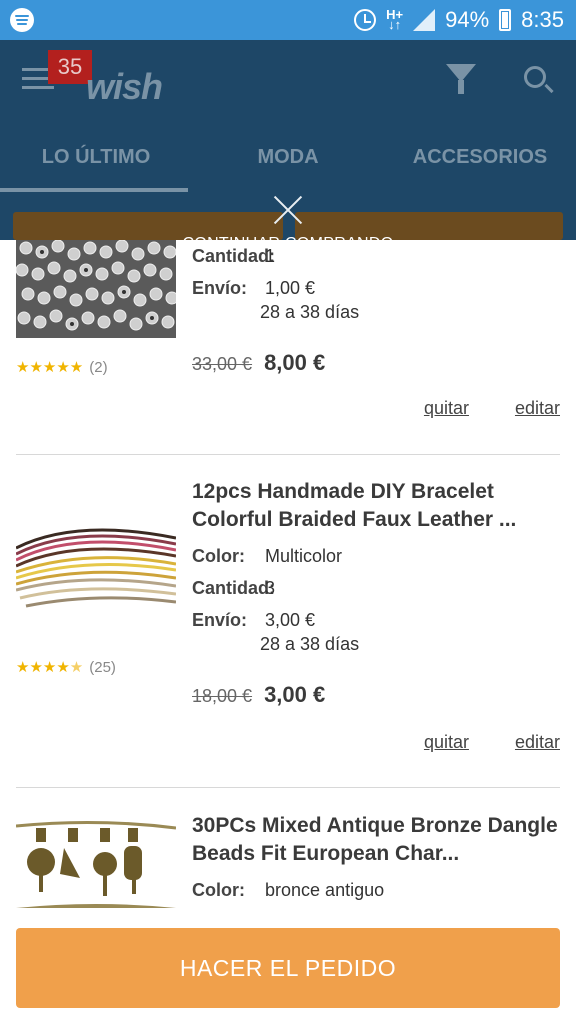 Image resolution: width=576 pixels, height=1024 pixels. What do you see at coordinates (96, 165) in the screenshot?
I see `tab-lo-ultimo: LO ÚLTIMO` at bounding box center [96, 165].